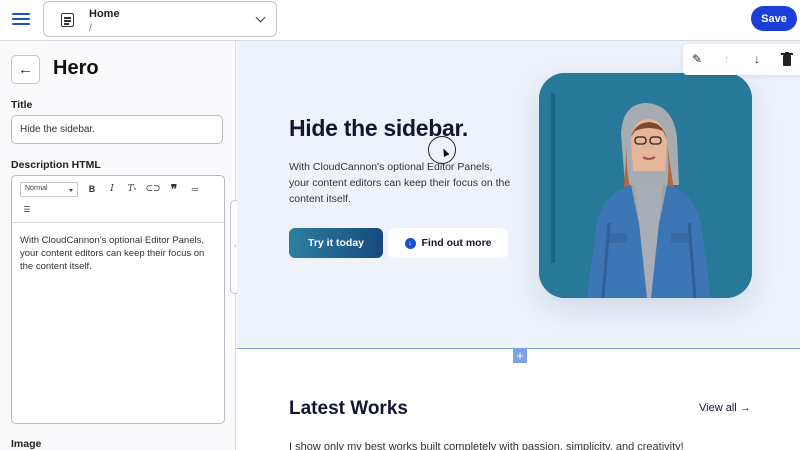 Image resolution: width=800 pixels, height=450 pixels. Describe the element at coordinates (195, 189) in the screenshot. I see `ordered-list-icon: ≔` at that location.